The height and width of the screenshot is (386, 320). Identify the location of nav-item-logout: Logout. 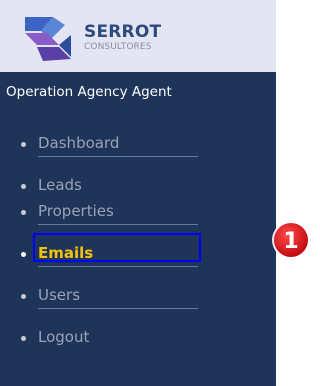
(109, 339).